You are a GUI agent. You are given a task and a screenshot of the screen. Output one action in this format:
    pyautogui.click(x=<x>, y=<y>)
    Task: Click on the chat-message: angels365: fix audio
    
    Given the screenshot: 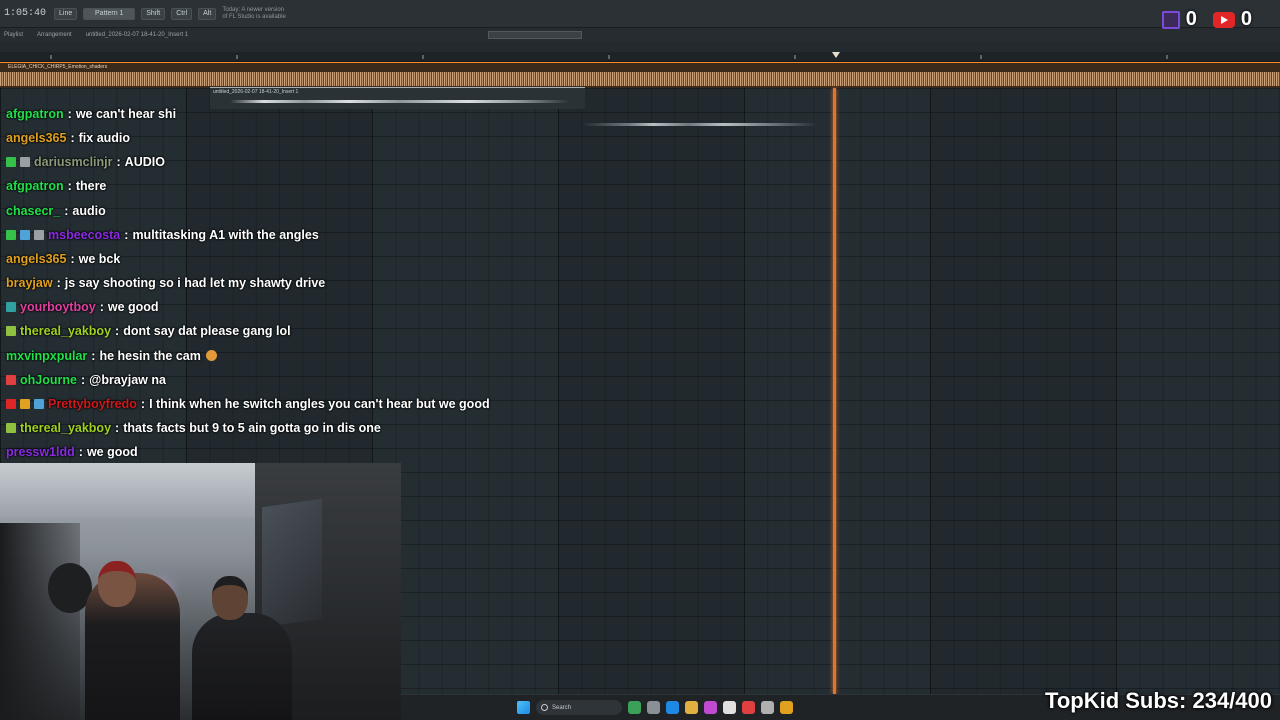 What is the action you would take?
    pyautogui.click(x=68, y=138)
    